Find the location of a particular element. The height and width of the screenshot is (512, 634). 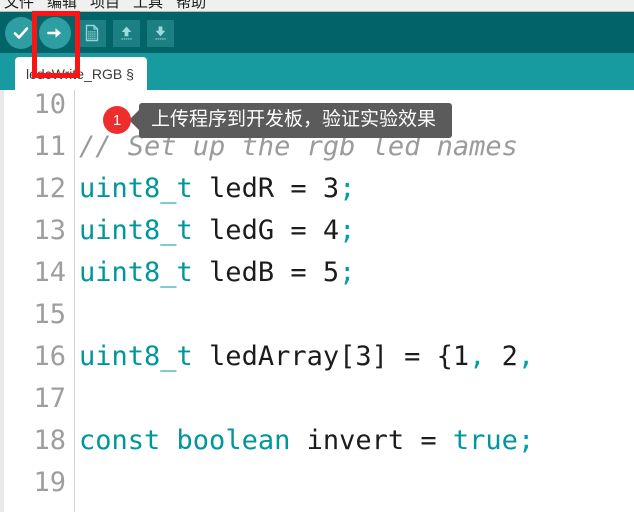

code-token: ledR = 3 is located at coordinates (266, 188).